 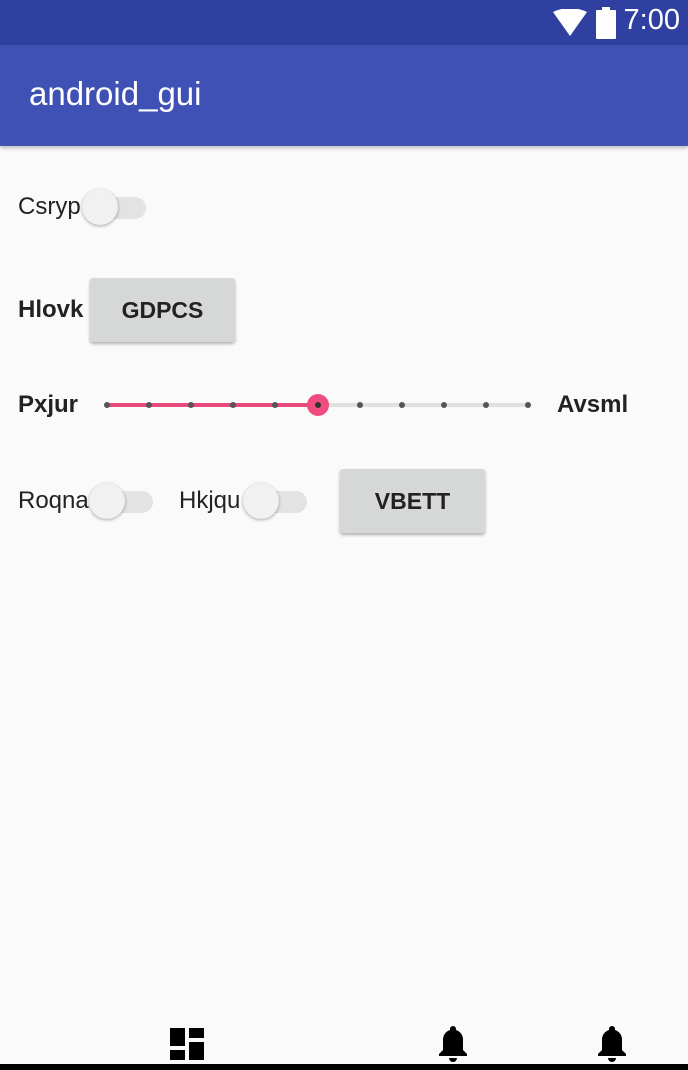 I want to click on switch-csryp, so click(x=115, y=207).